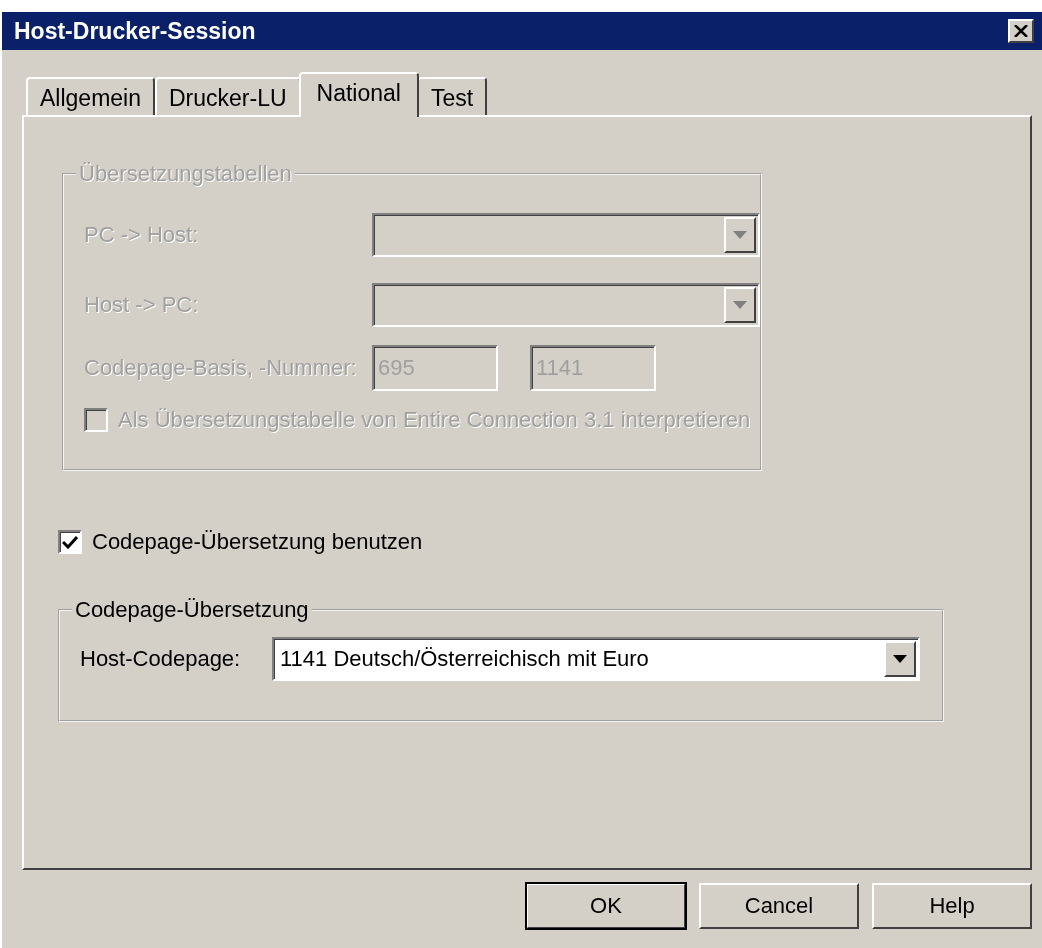 This screenshot has height=948, width=1042. Describe the element at coordinates (90, 97) in the screenshot. I see `tab: Allgemein` at that location.